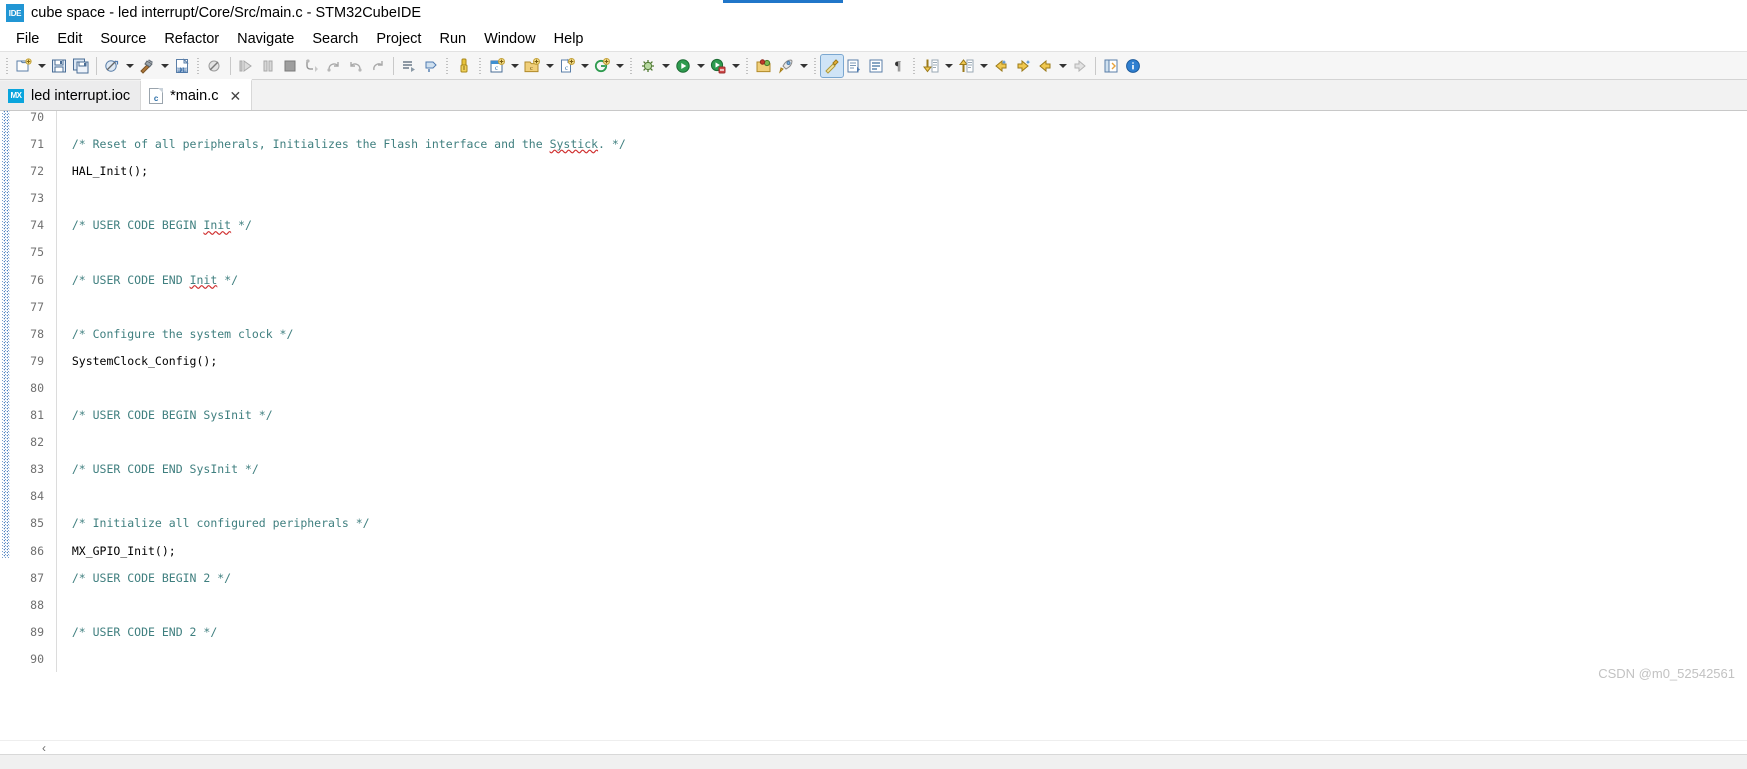 The height and width of the screenshot is (769, 1747). What do you see at coordinates (27, 39) in the screenshot?
I see `menu-file: File` at bounding box center [27, 39].